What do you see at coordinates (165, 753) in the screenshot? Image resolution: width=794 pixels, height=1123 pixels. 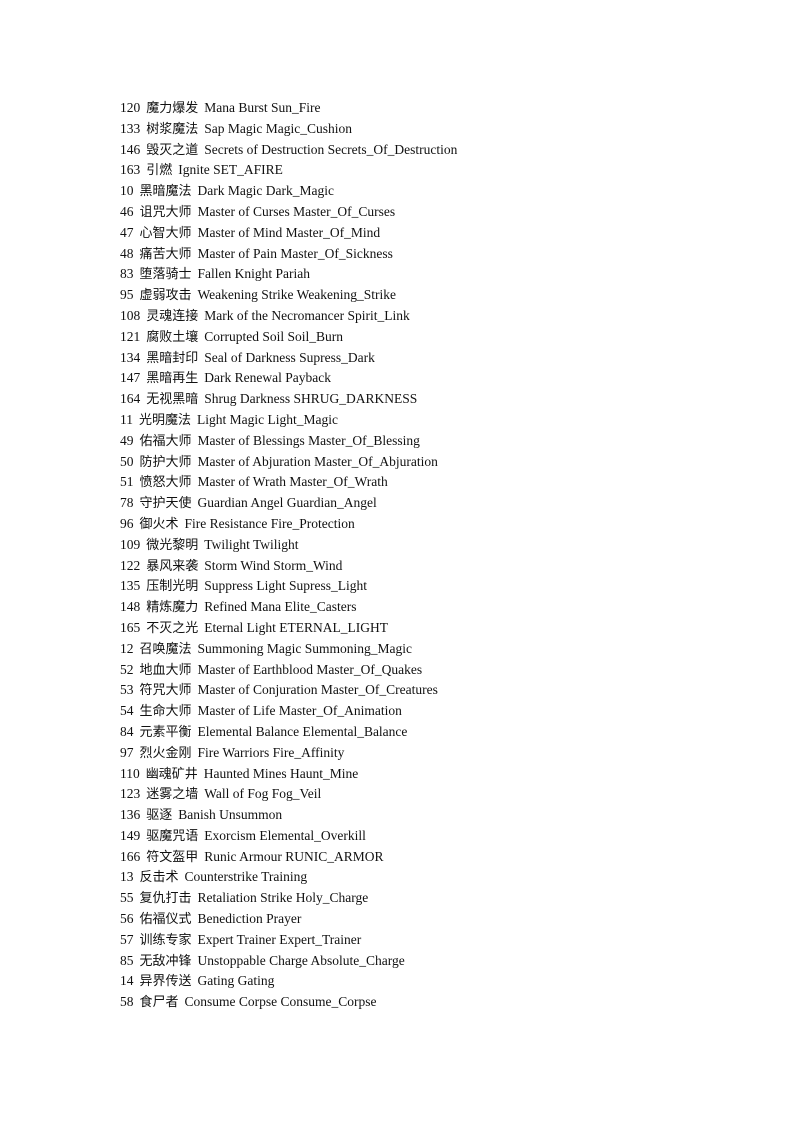 I see `skill-name-chinese: 烈火金刚` at bounding box center [165, 753].